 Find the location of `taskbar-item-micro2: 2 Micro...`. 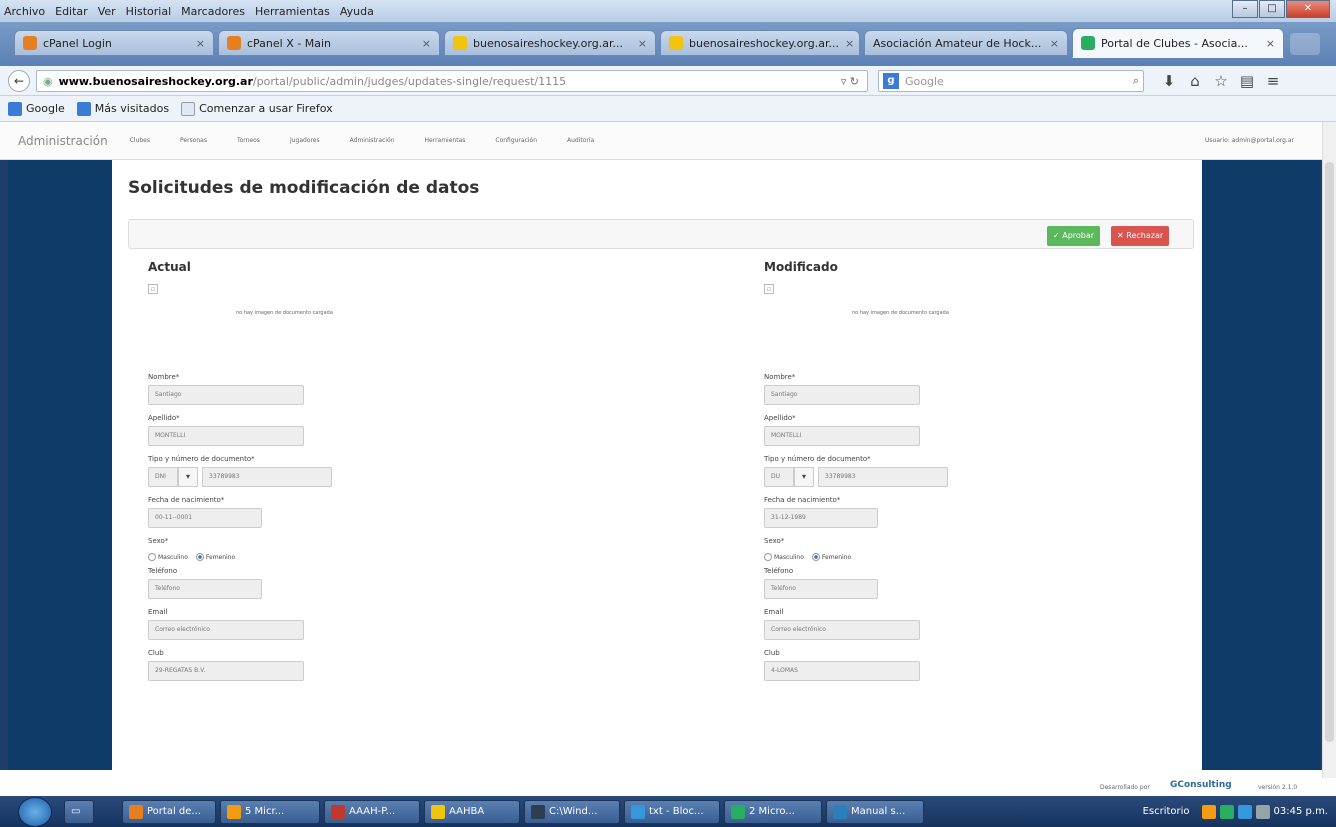

taskbar-item-micro2: 2 Micro... is located at coordinates (773, 811).